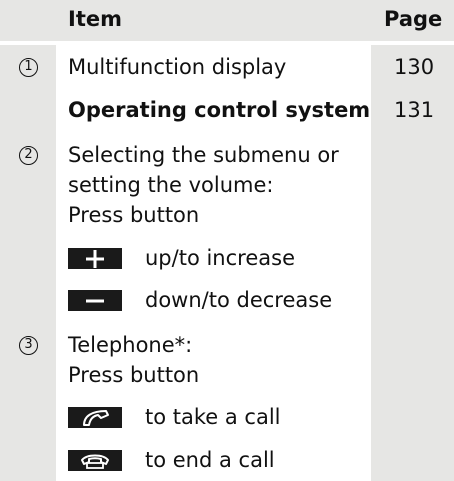 This screenshot has height=481, width=454. I want to click on item-line: Telephone*:, so click(130, 345).